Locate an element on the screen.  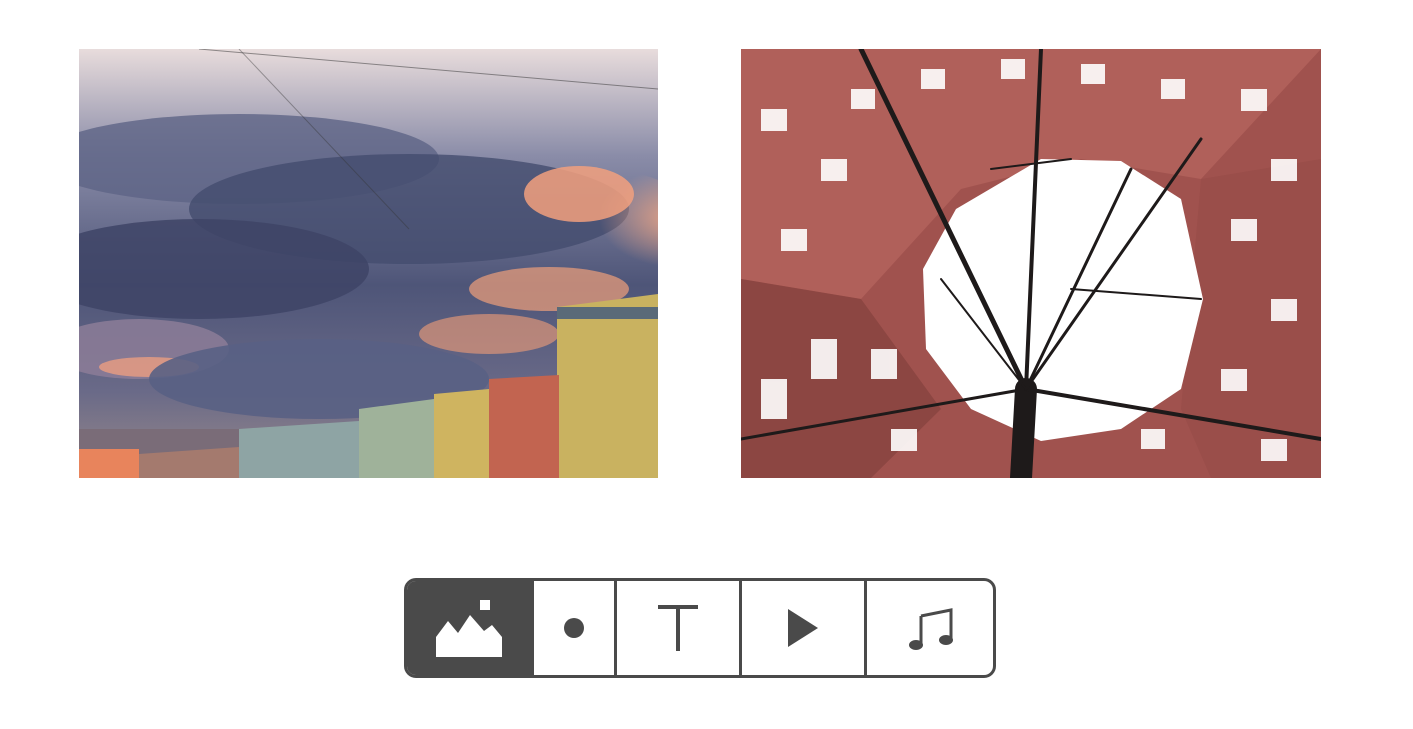
music-note-icon is located at coordinates (931, 629).